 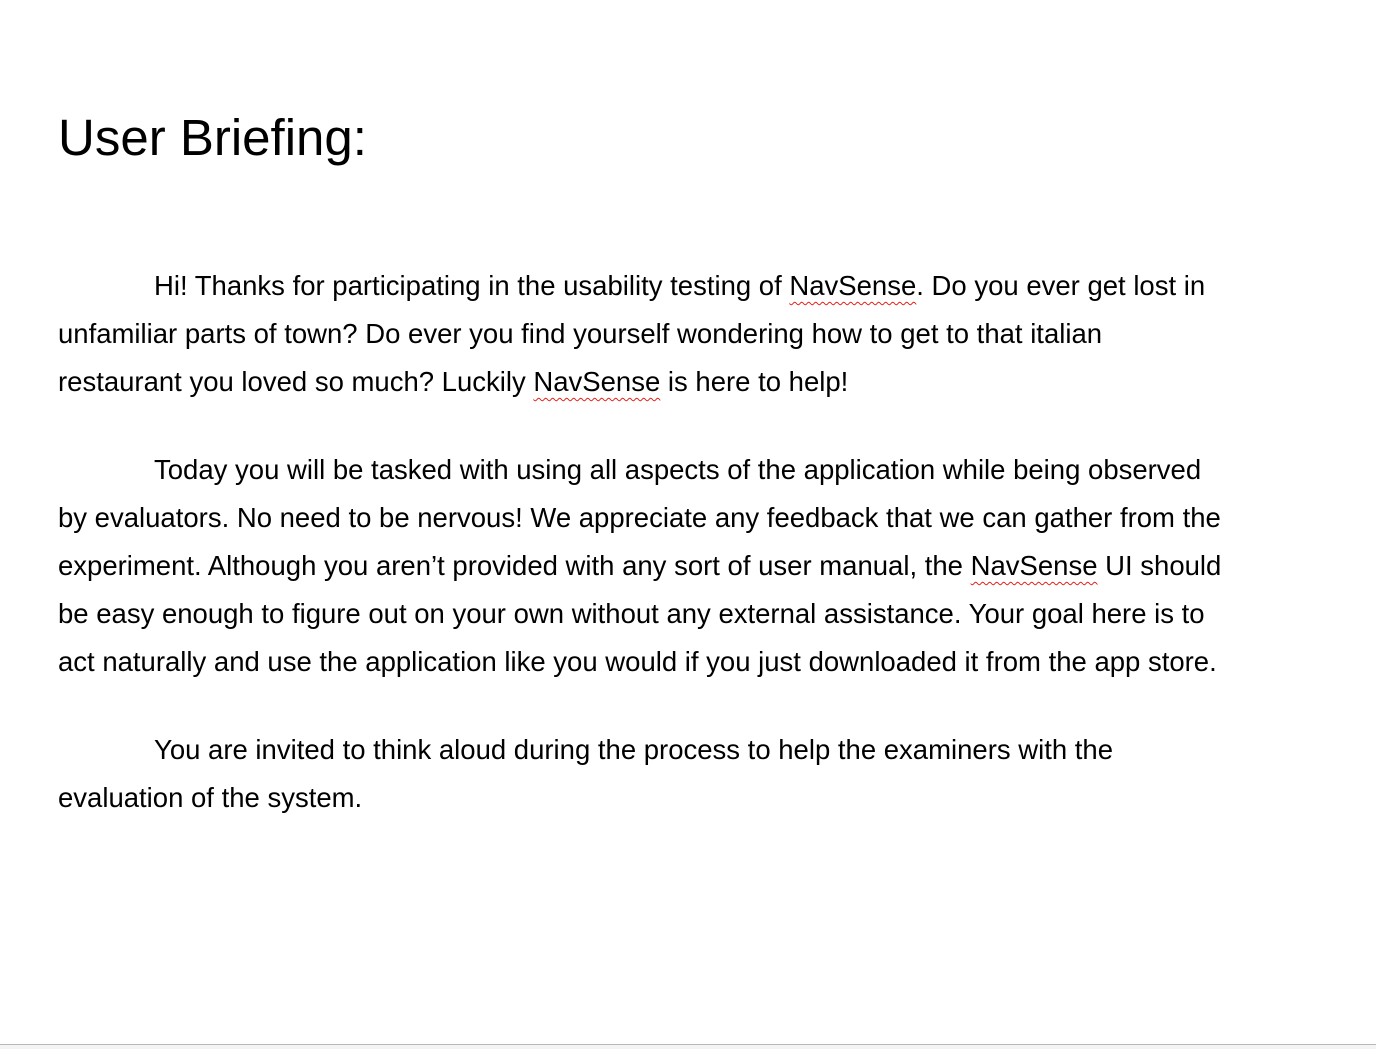 I want to click on page-bottom-edge, so click(x=688, y=1046).